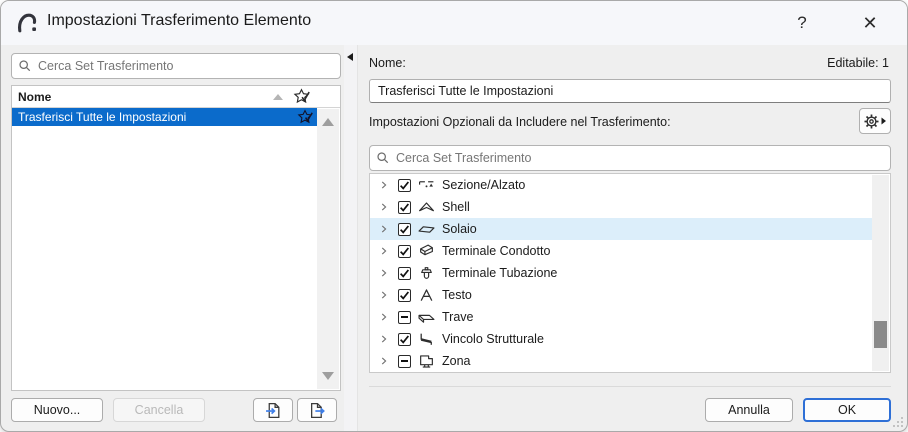 This screenshot has width=908, height=432. Describe the element at coordinates (328, 376) in the screenshot. I see `scroll-down-icon` at that location.